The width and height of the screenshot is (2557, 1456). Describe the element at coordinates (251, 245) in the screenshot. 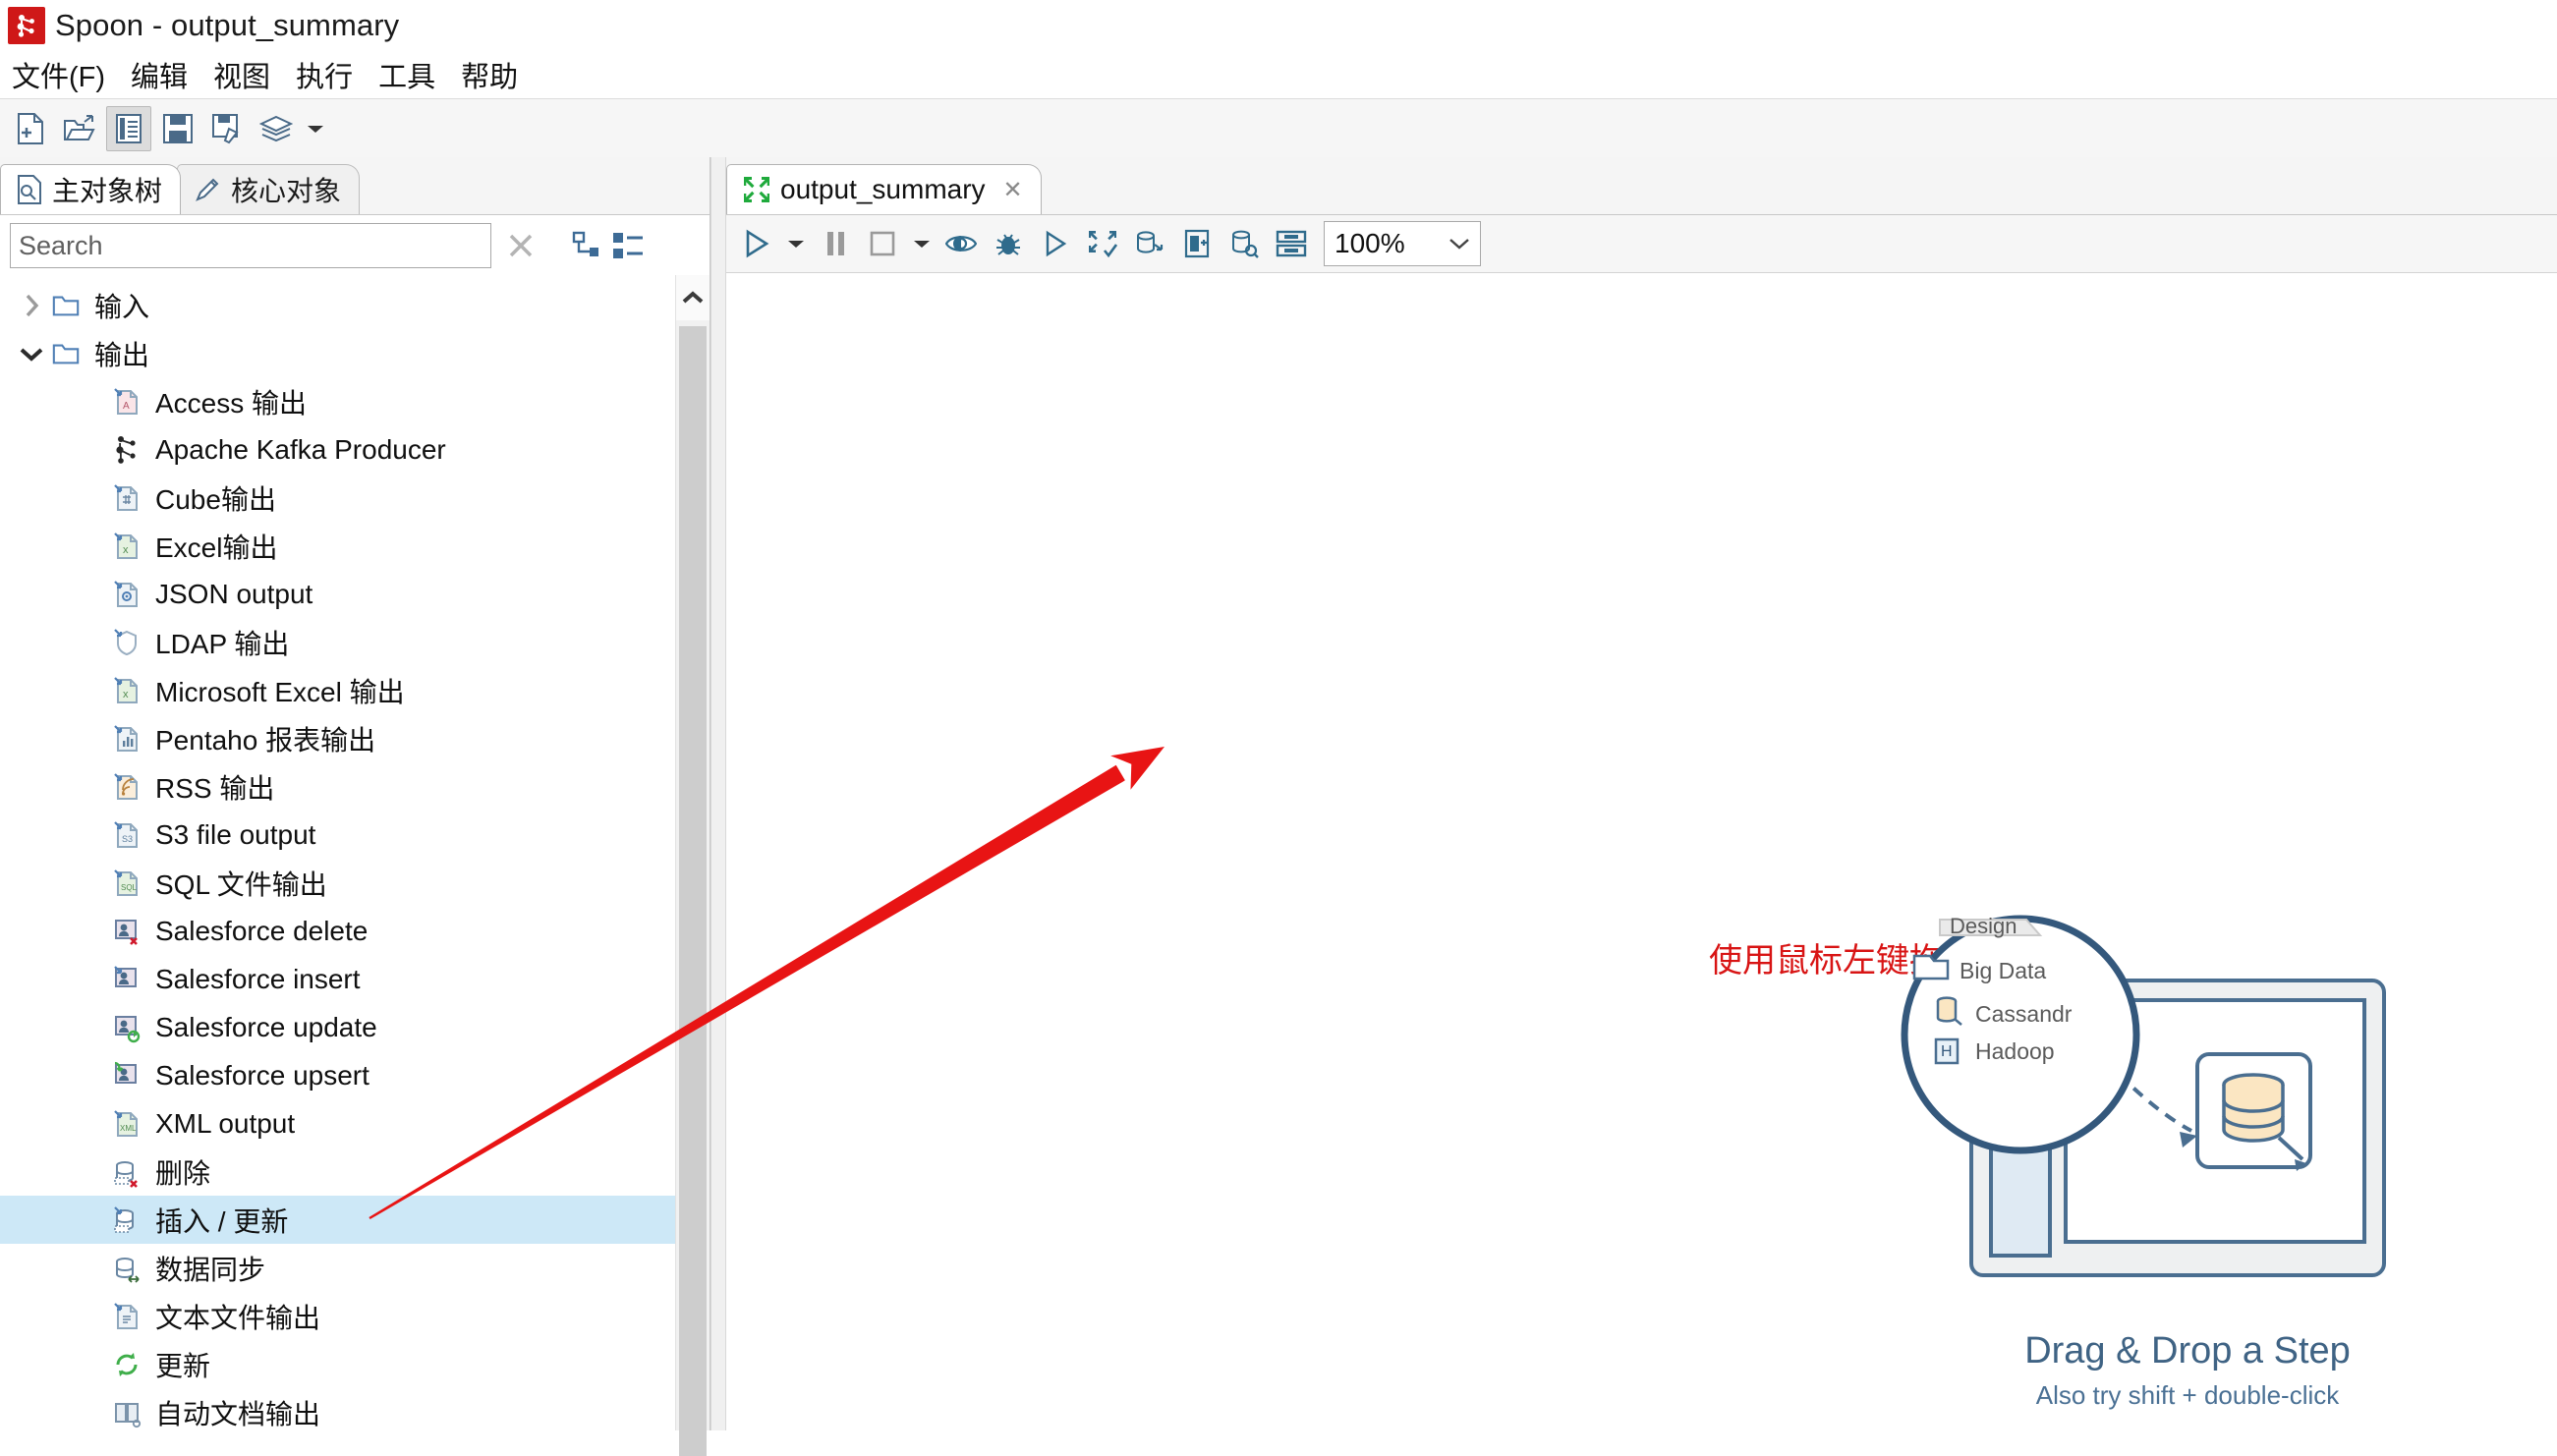

I see `search-input: Search` at that location.